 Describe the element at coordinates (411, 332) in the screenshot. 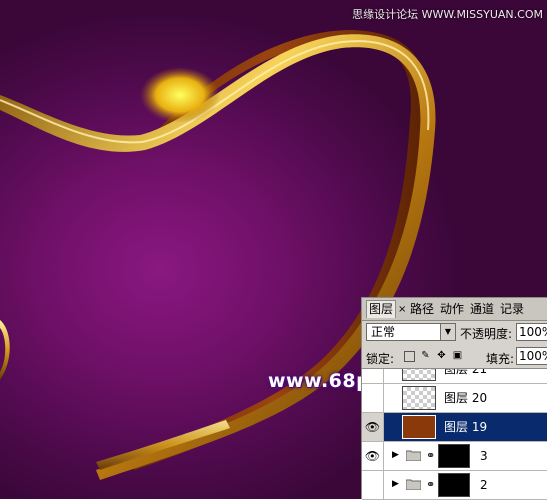

I see `blend-mode-select: 正常 ▼` at that location.